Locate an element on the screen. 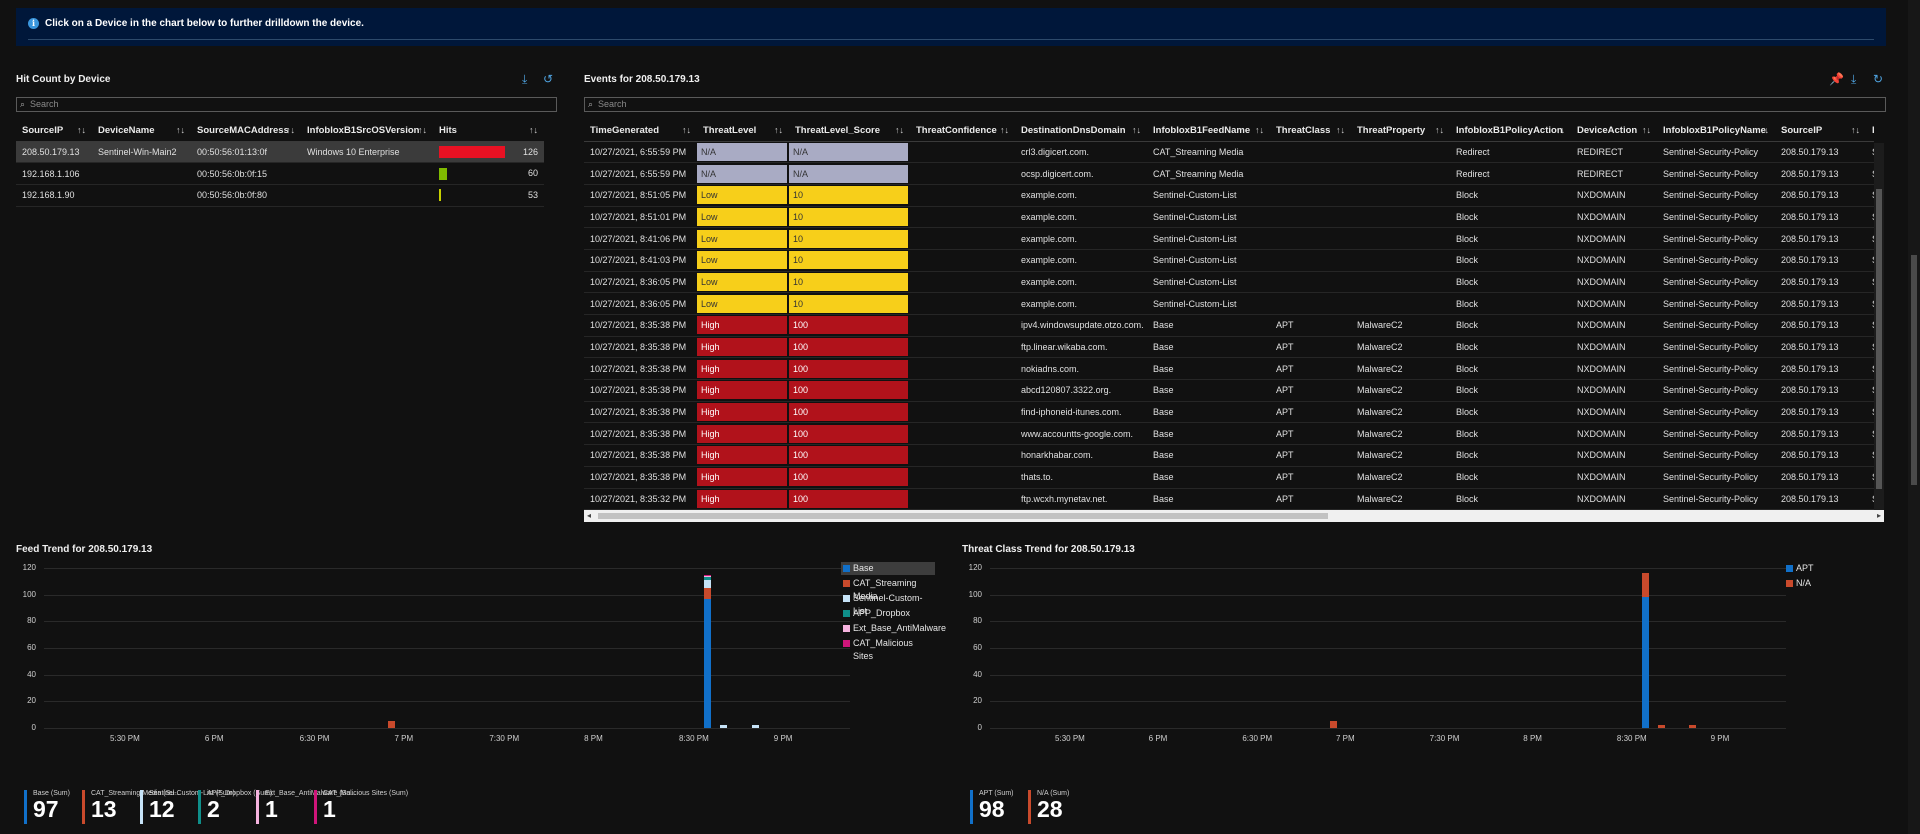 Image resolution: width=1920 pixels, height=834 pixels. bar-segment-cat-malicious-sites is located at coordinates (708, 575).